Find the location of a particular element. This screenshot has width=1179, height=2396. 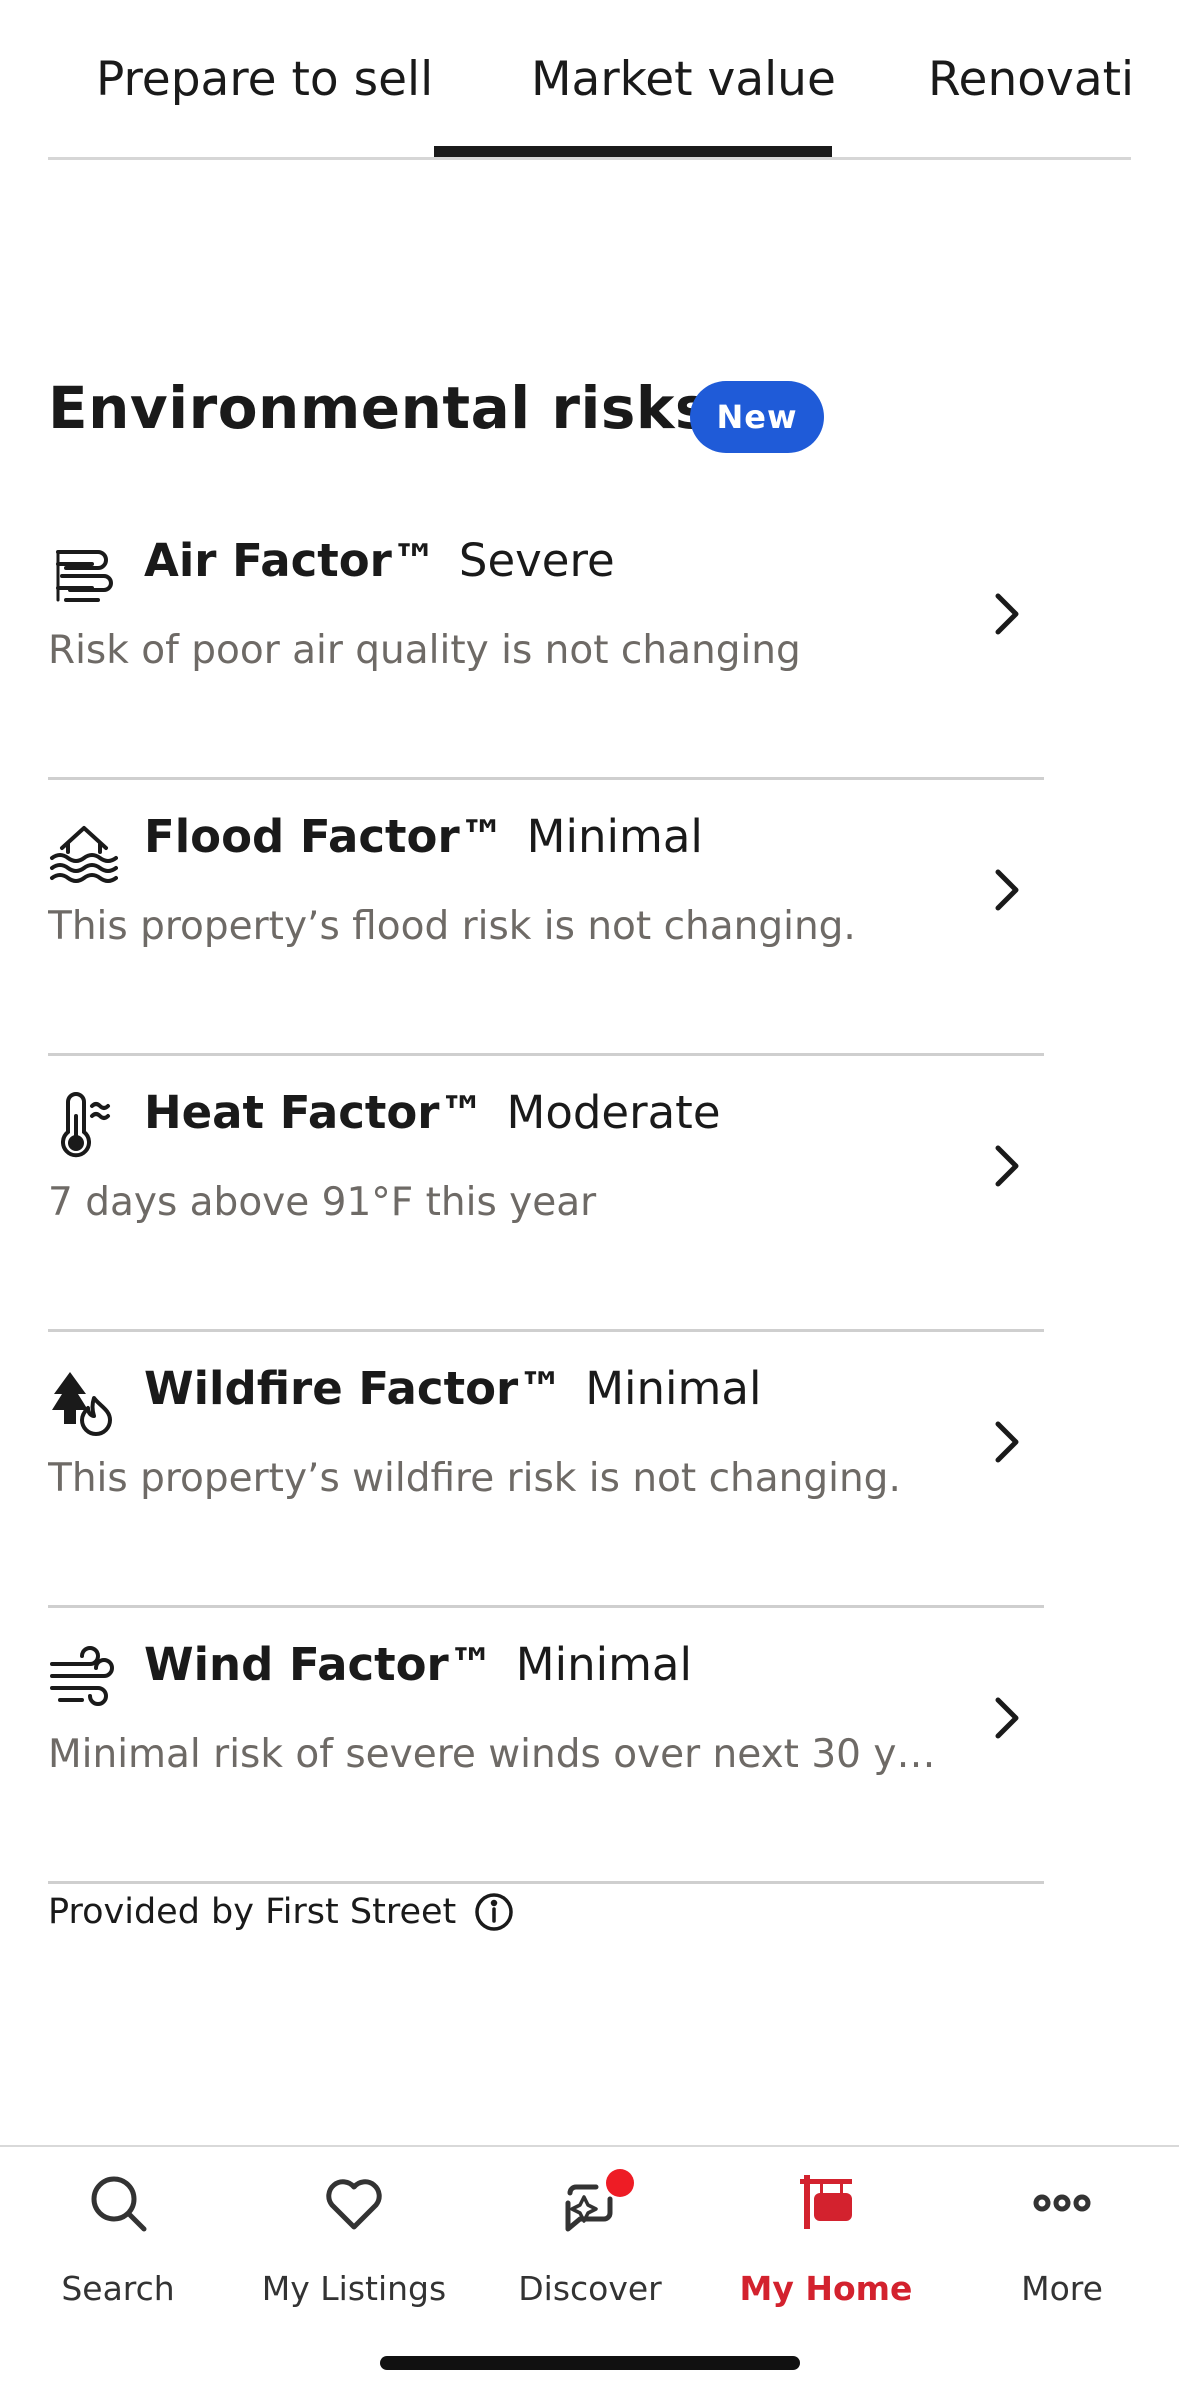

nav-label: More is located at coordinates (1062, 2288).